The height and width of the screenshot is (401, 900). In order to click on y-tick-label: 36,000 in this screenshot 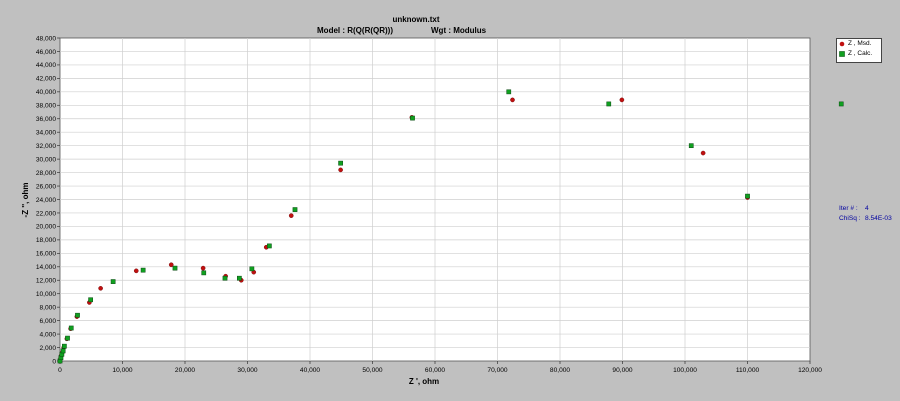, I will do `click(46, 119)`.